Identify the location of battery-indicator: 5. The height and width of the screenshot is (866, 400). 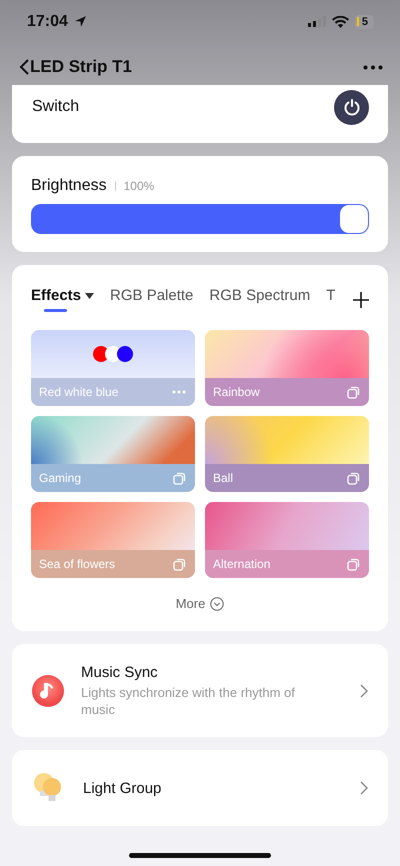
(364, 21).